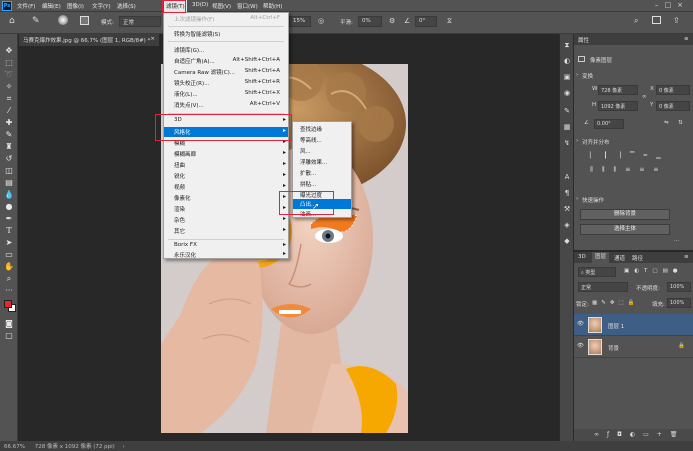  Describe the element at coordinates (577, 141) in the screenshot. I see `align-chevron-icon: ›` at that location.